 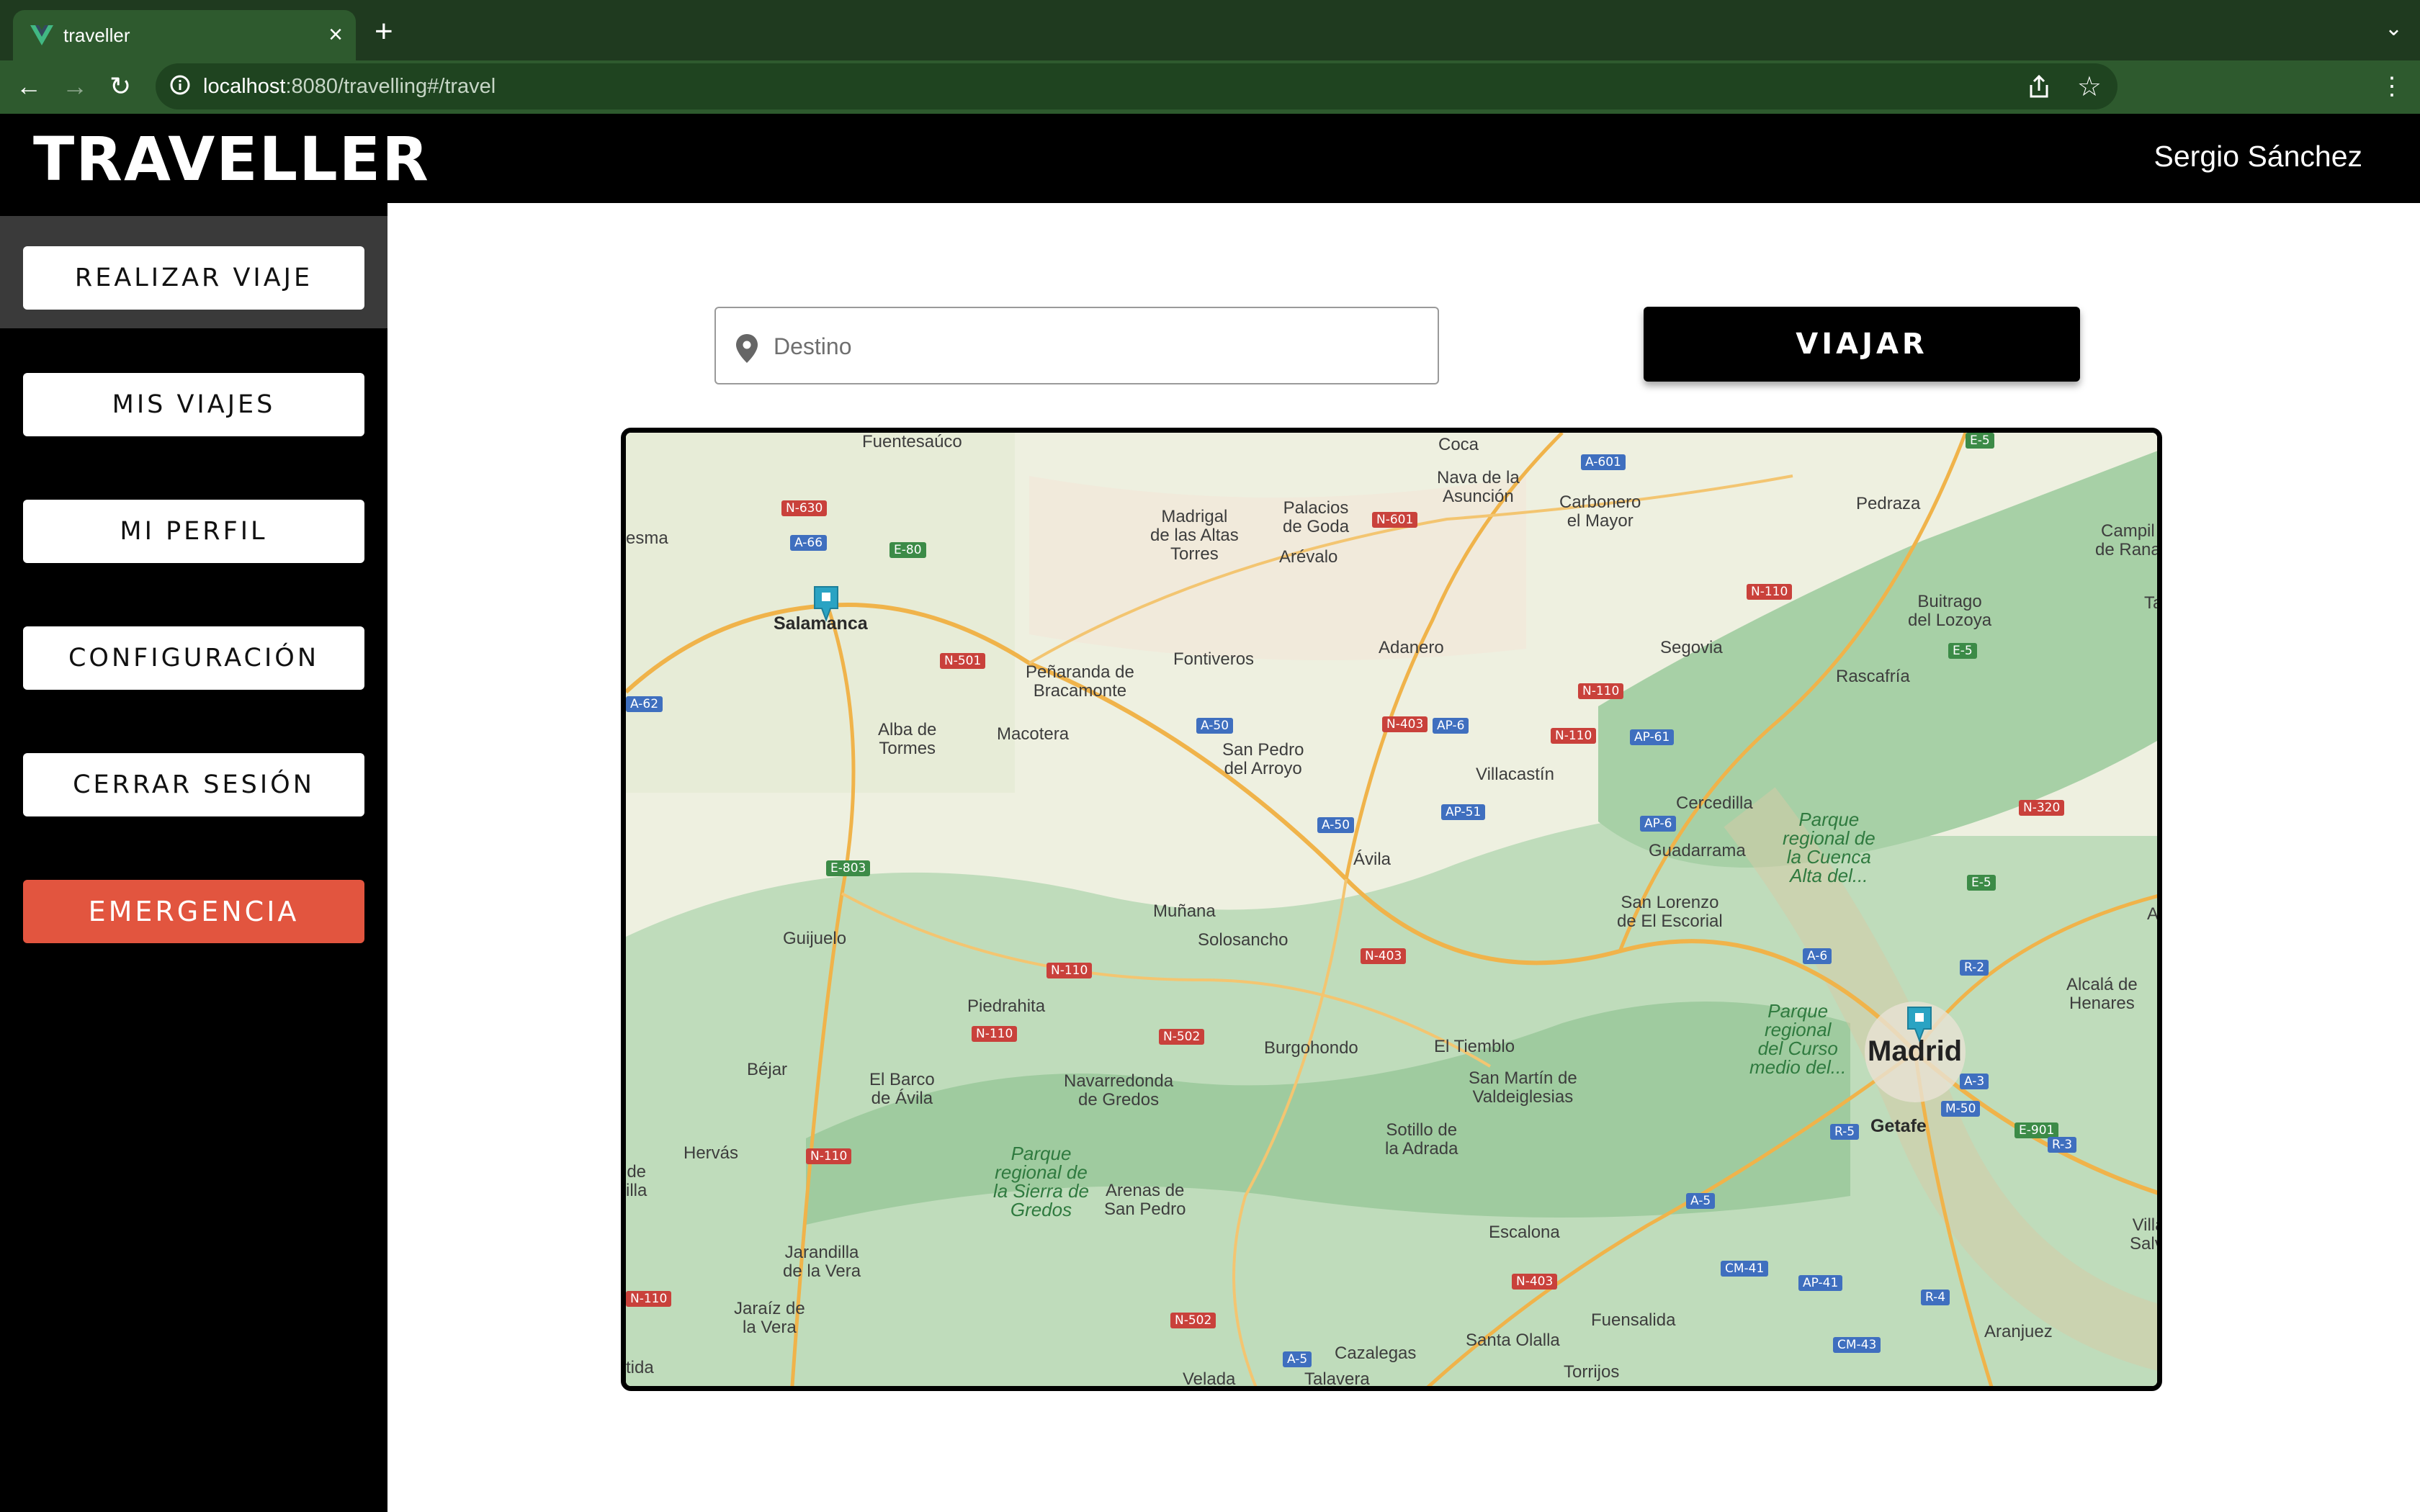 What do you see at coordinates (1745, 1269) in the screenshot?
I see `road-shield: CM-41` at bounding box center [1745, 1269].